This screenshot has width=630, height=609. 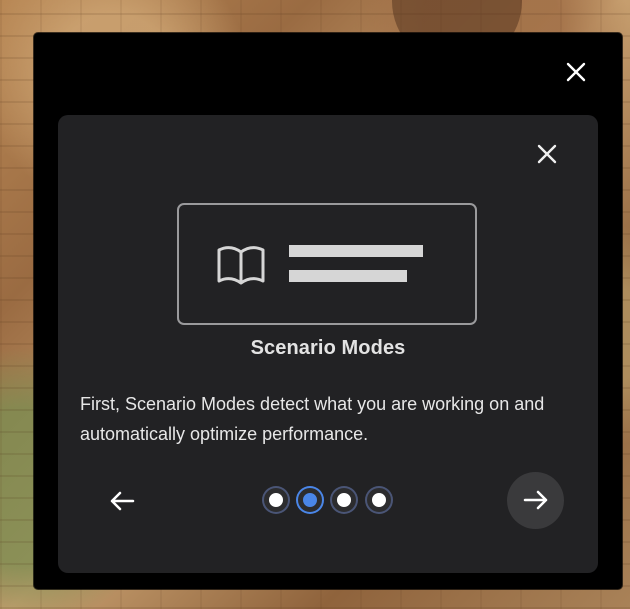 I want to click on next-button, so click(x=535, y=500).